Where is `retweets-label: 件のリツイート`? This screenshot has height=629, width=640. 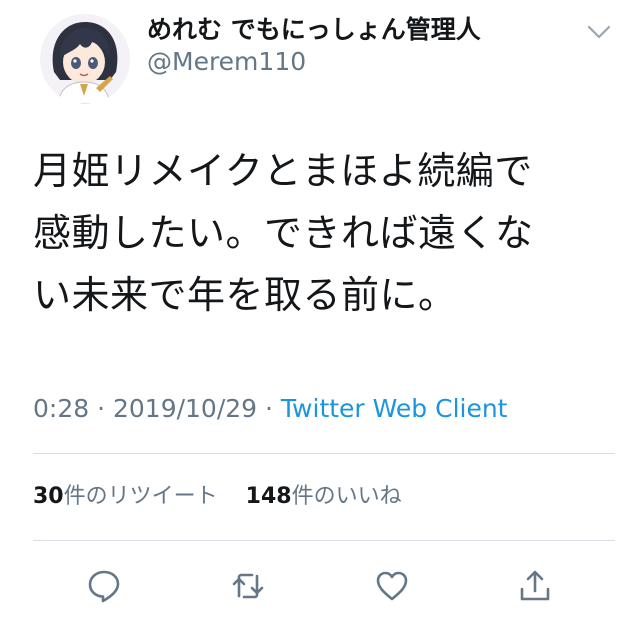 retweets-label: 件のリツイート is located at coordinates (140, 496).